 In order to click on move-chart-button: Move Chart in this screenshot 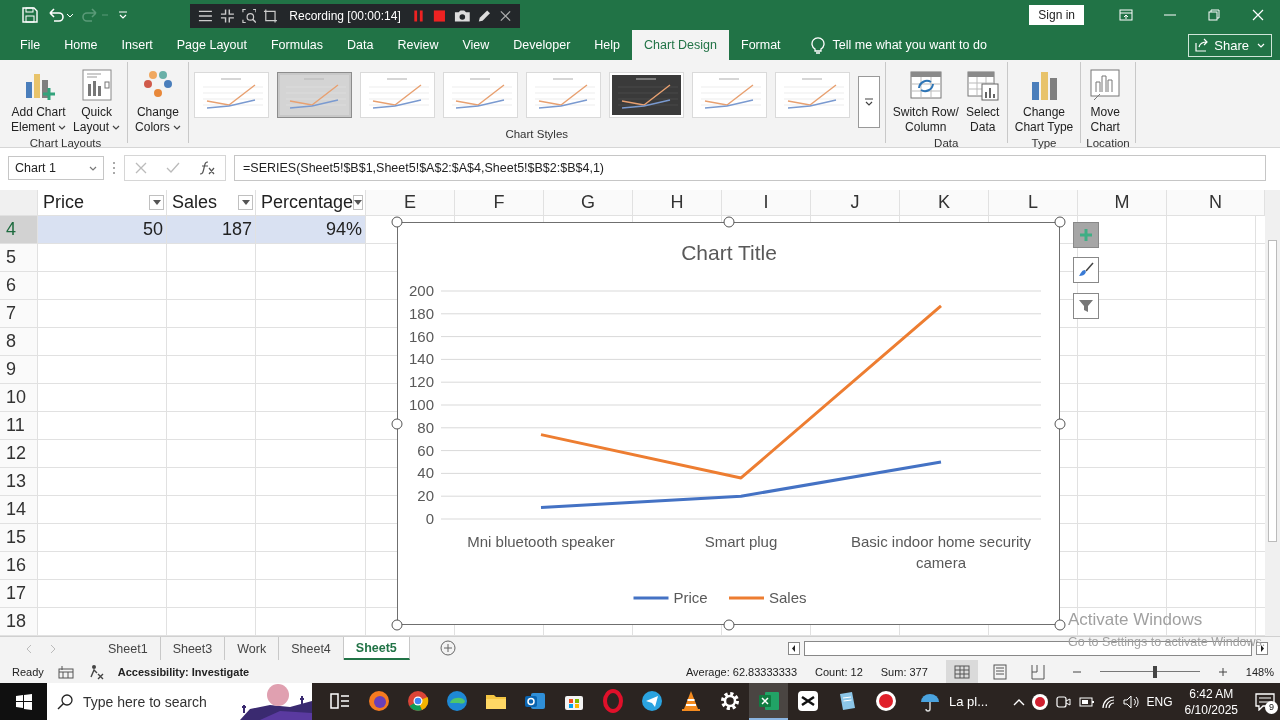, I will do `click(1105, 101)`.